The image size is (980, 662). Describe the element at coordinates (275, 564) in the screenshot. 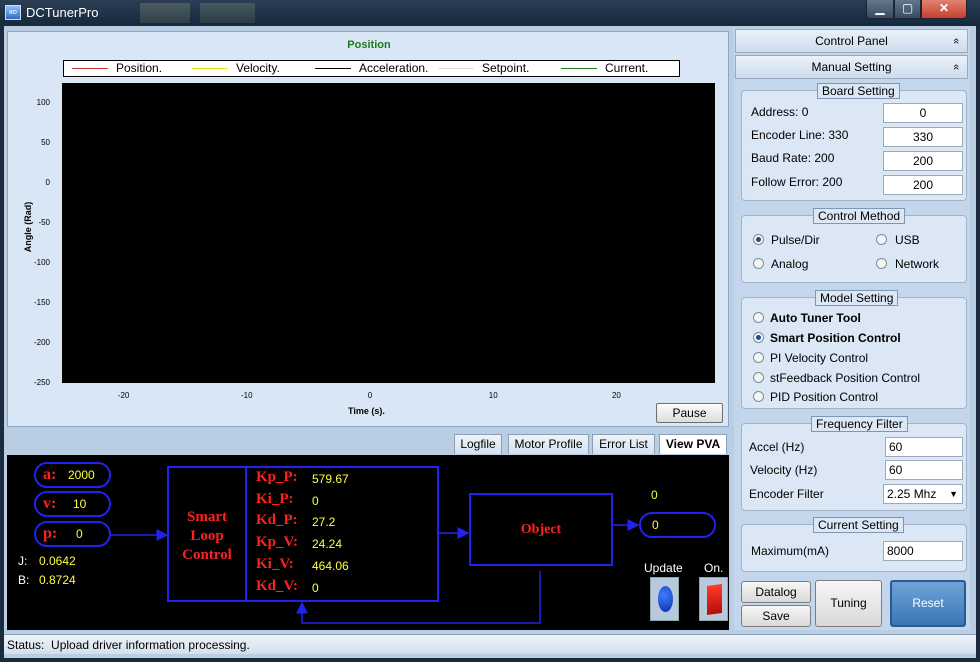

I see `gain-label: Ki_V:` at that location.